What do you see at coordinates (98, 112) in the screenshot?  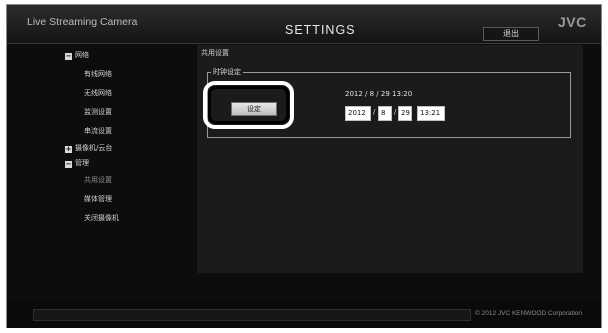 I see `sidebar-item-monitor-settings: 监测设置` at bounding box center [98, 112].